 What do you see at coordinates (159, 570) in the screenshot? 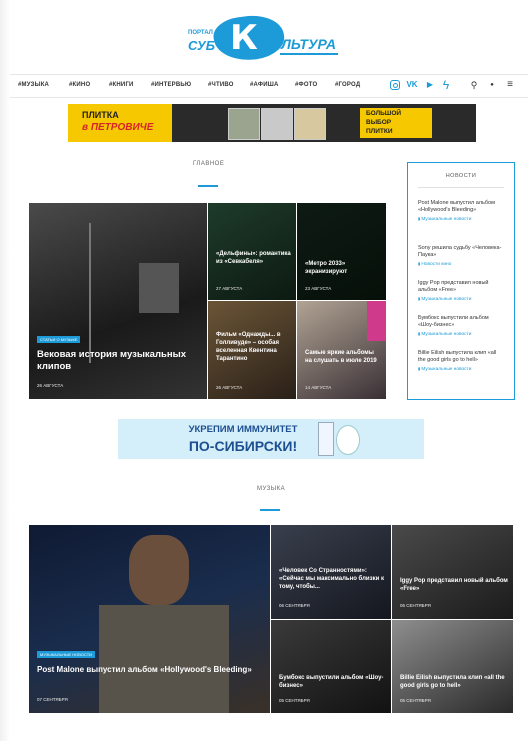
I see `music-image-face` at bounding box center [159, 570].